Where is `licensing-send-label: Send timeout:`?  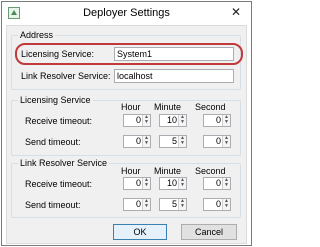
licensing-send-label: Send timeout: is located at coordinates (53, 142).